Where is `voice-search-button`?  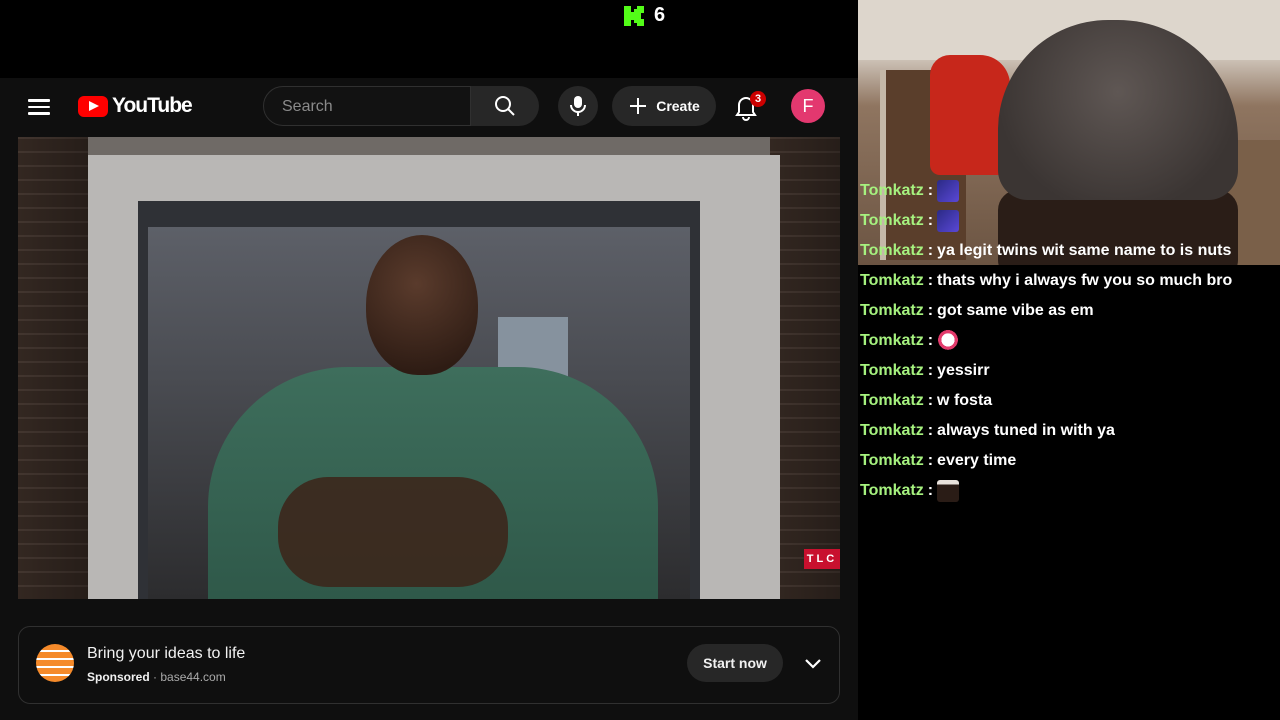 voice-search-button is located at coordinates (578, 106).